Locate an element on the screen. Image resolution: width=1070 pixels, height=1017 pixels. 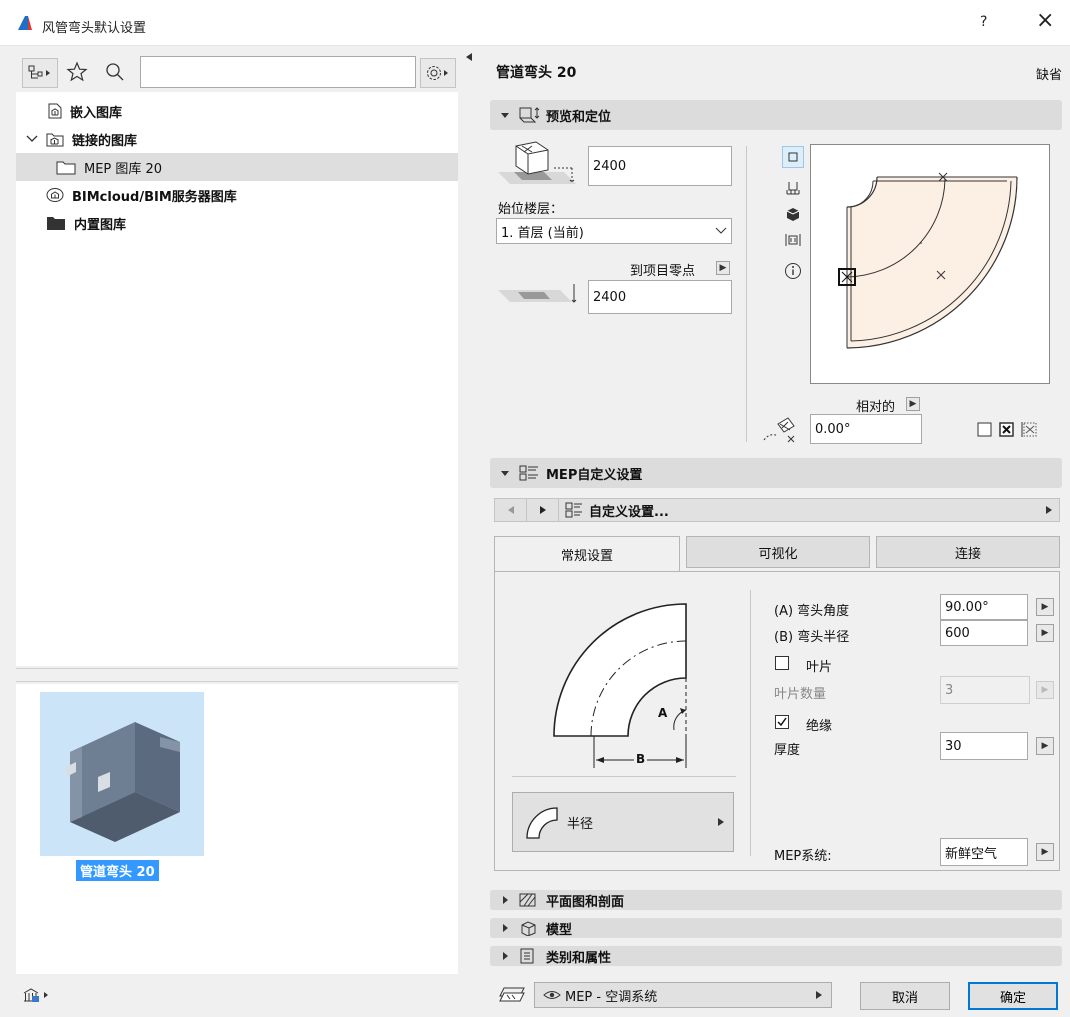
object-caption: 管道弯头 20 is located at coordinates (117, 870).